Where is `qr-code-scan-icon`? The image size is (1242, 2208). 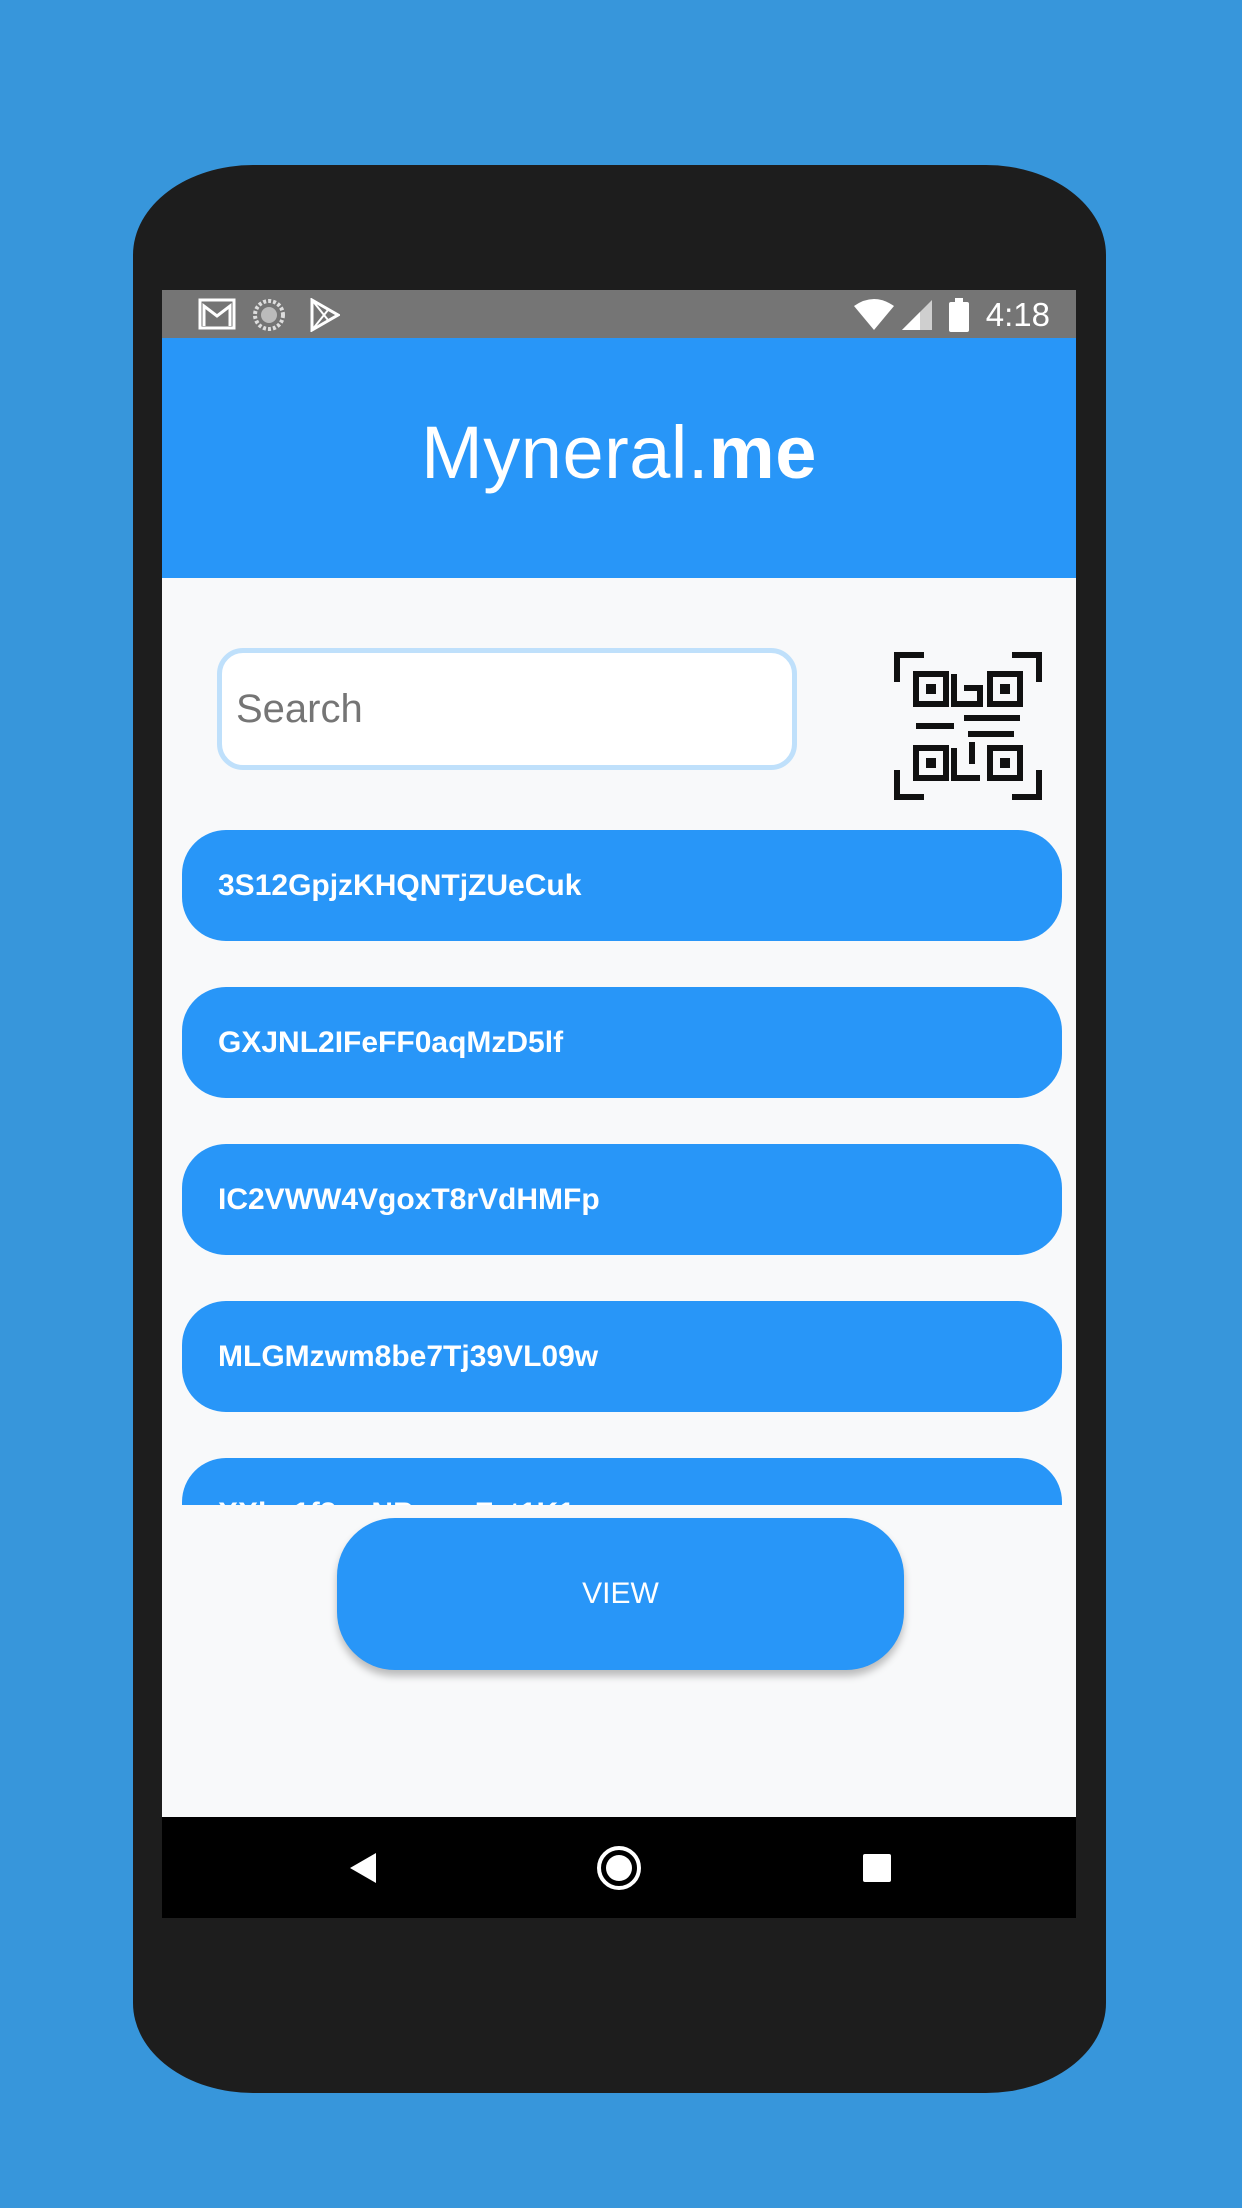
qr-code-scan-icon is located at coordinates (968, 726).